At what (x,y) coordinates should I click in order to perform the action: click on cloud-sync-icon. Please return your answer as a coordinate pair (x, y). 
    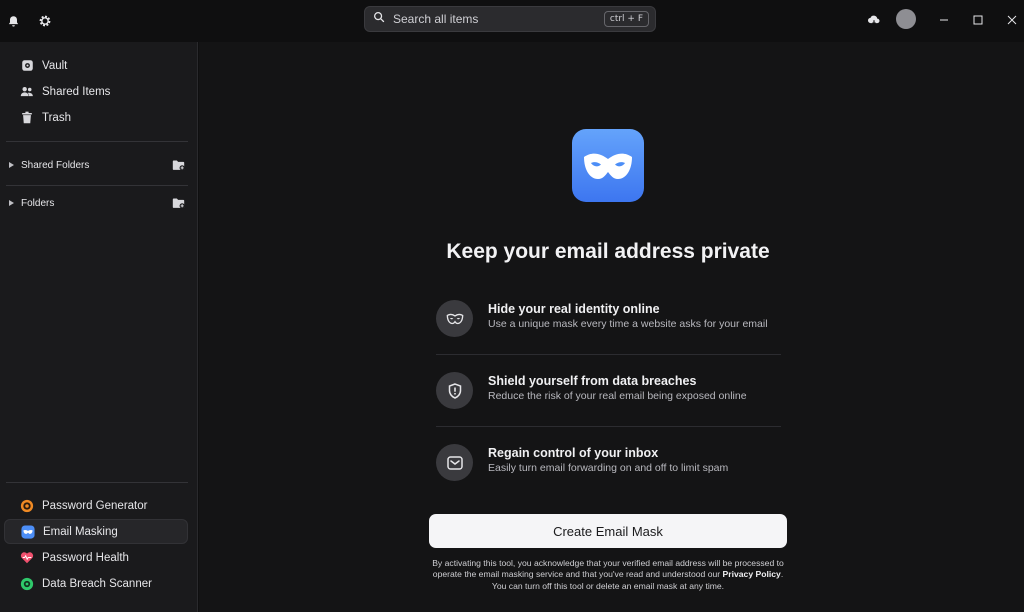
    Looking at the image, I should click on (874, 20).